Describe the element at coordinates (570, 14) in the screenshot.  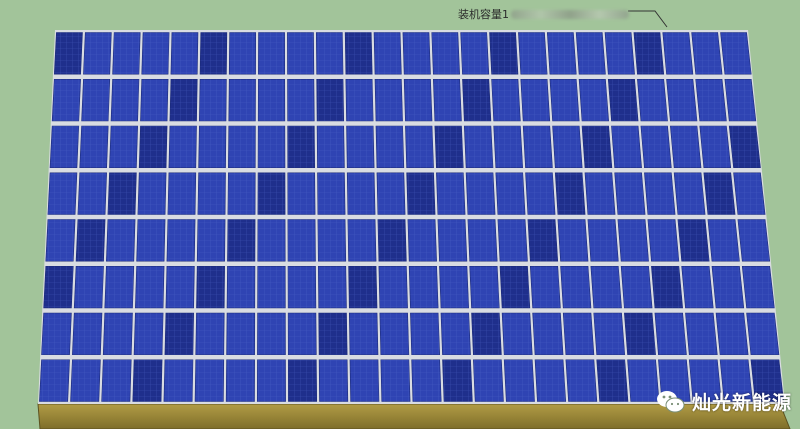
I see `redacted-value` at that location.